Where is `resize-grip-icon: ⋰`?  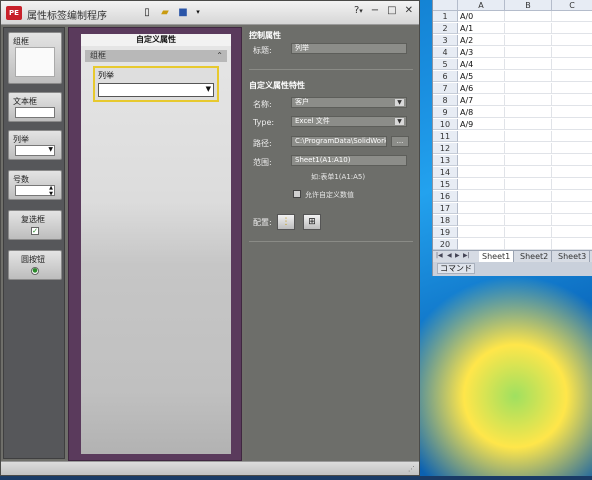 resize-grip-icon: ⋰ is located at coordinates (411, 469).